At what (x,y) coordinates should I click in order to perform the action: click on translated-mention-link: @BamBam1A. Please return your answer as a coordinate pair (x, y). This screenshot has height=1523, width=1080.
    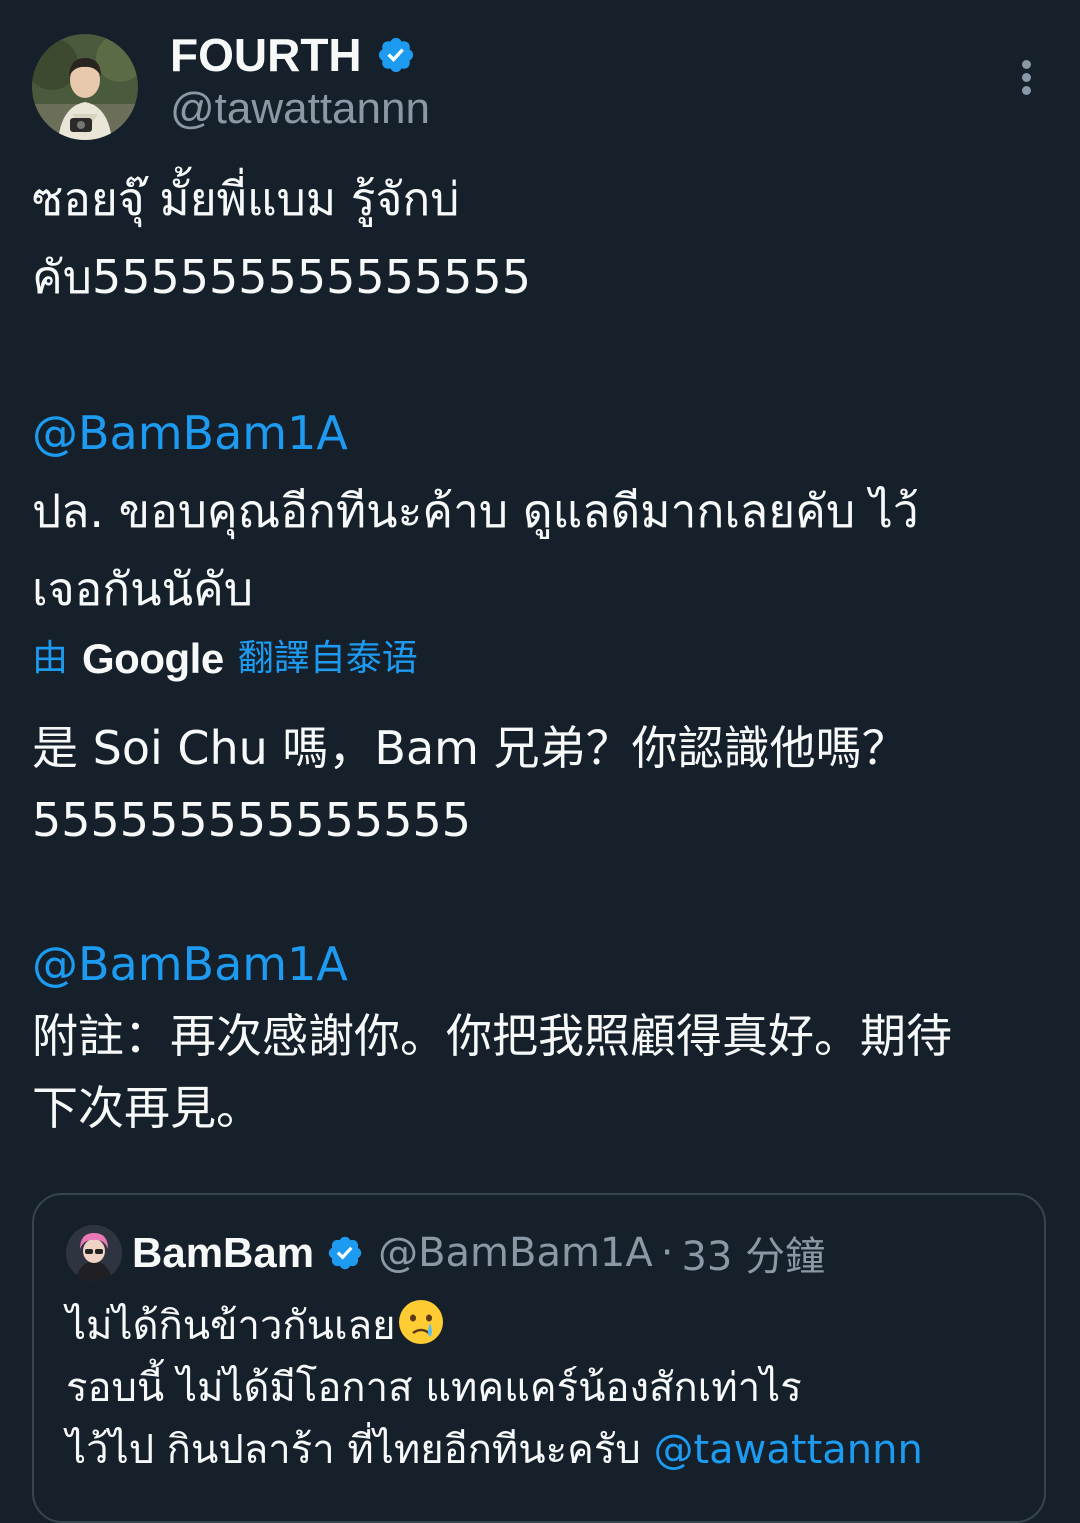
    Looking at the image, I should click on (190, 964).